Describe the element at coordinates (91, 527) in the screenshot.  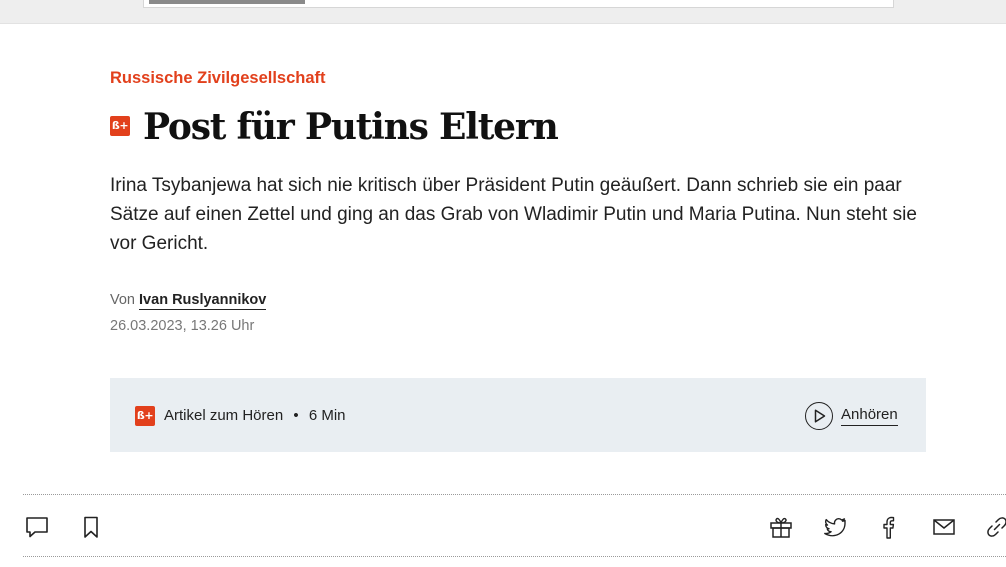
I see `bookmark-icon` at that location.